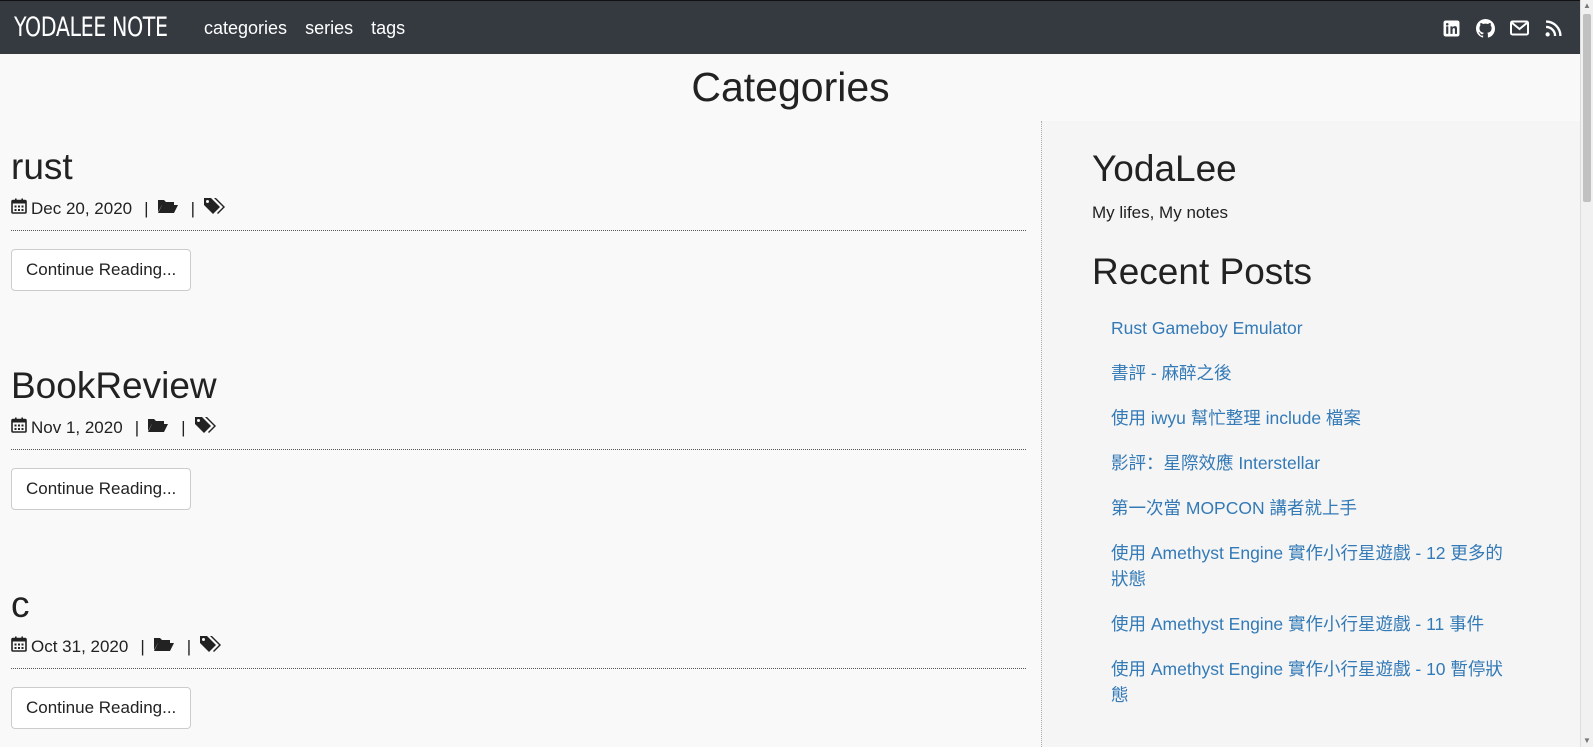 Image resolution: width=1593 pixels, height=747 pixels. What do you see at coordinates (388, 28) in the screenshot?
I see `nav-link-tags: tags` at bounding box center [388, 28].